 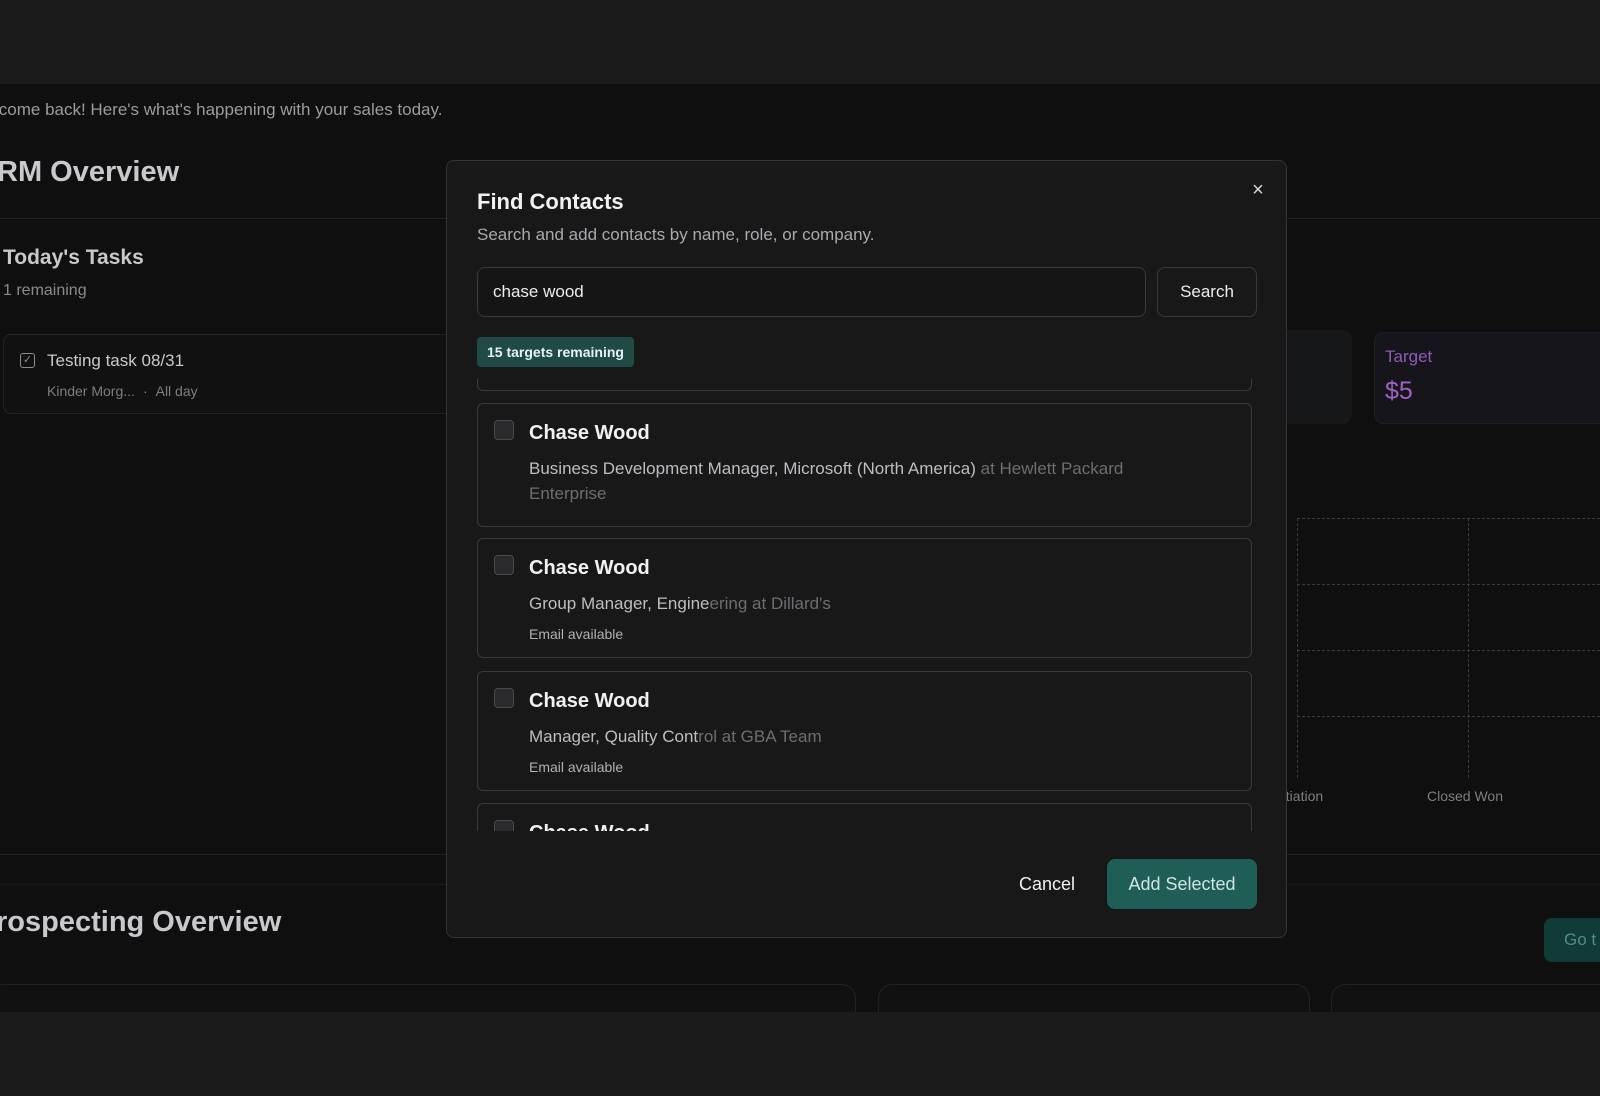 I want to click on chart-x-label: Closed Won, so click(x=1465, y=796).